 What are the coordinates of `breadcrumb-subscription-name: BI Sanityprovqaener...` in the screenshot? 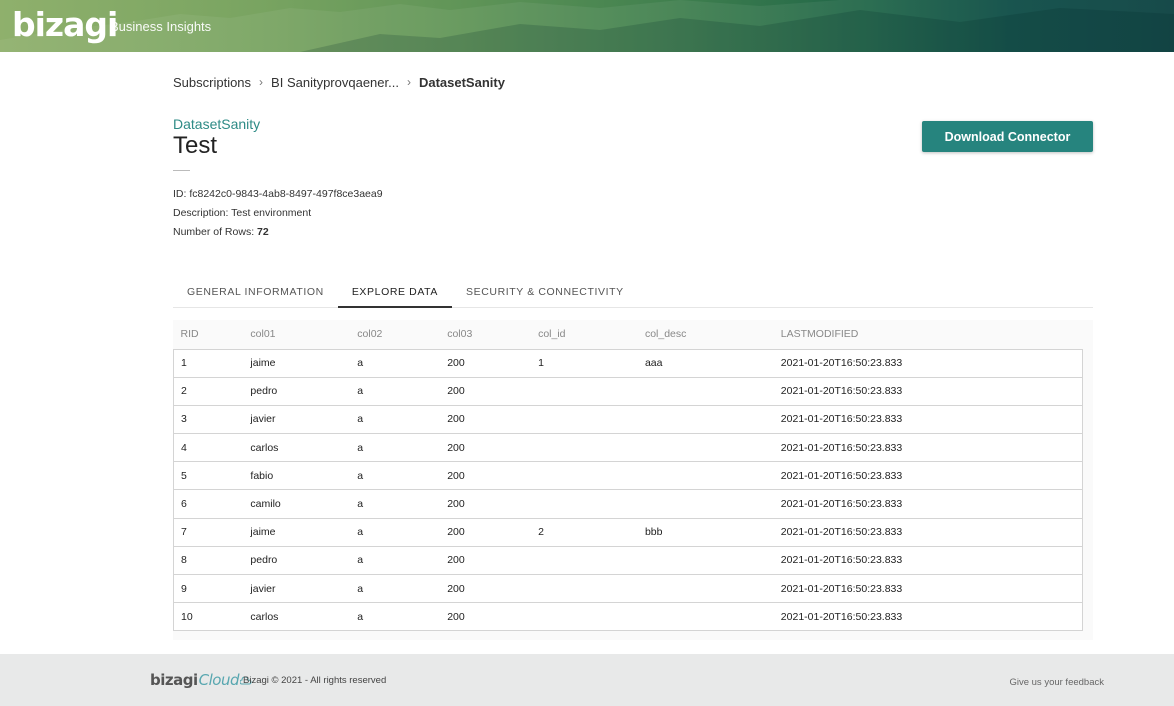 It's located at (335, 82).